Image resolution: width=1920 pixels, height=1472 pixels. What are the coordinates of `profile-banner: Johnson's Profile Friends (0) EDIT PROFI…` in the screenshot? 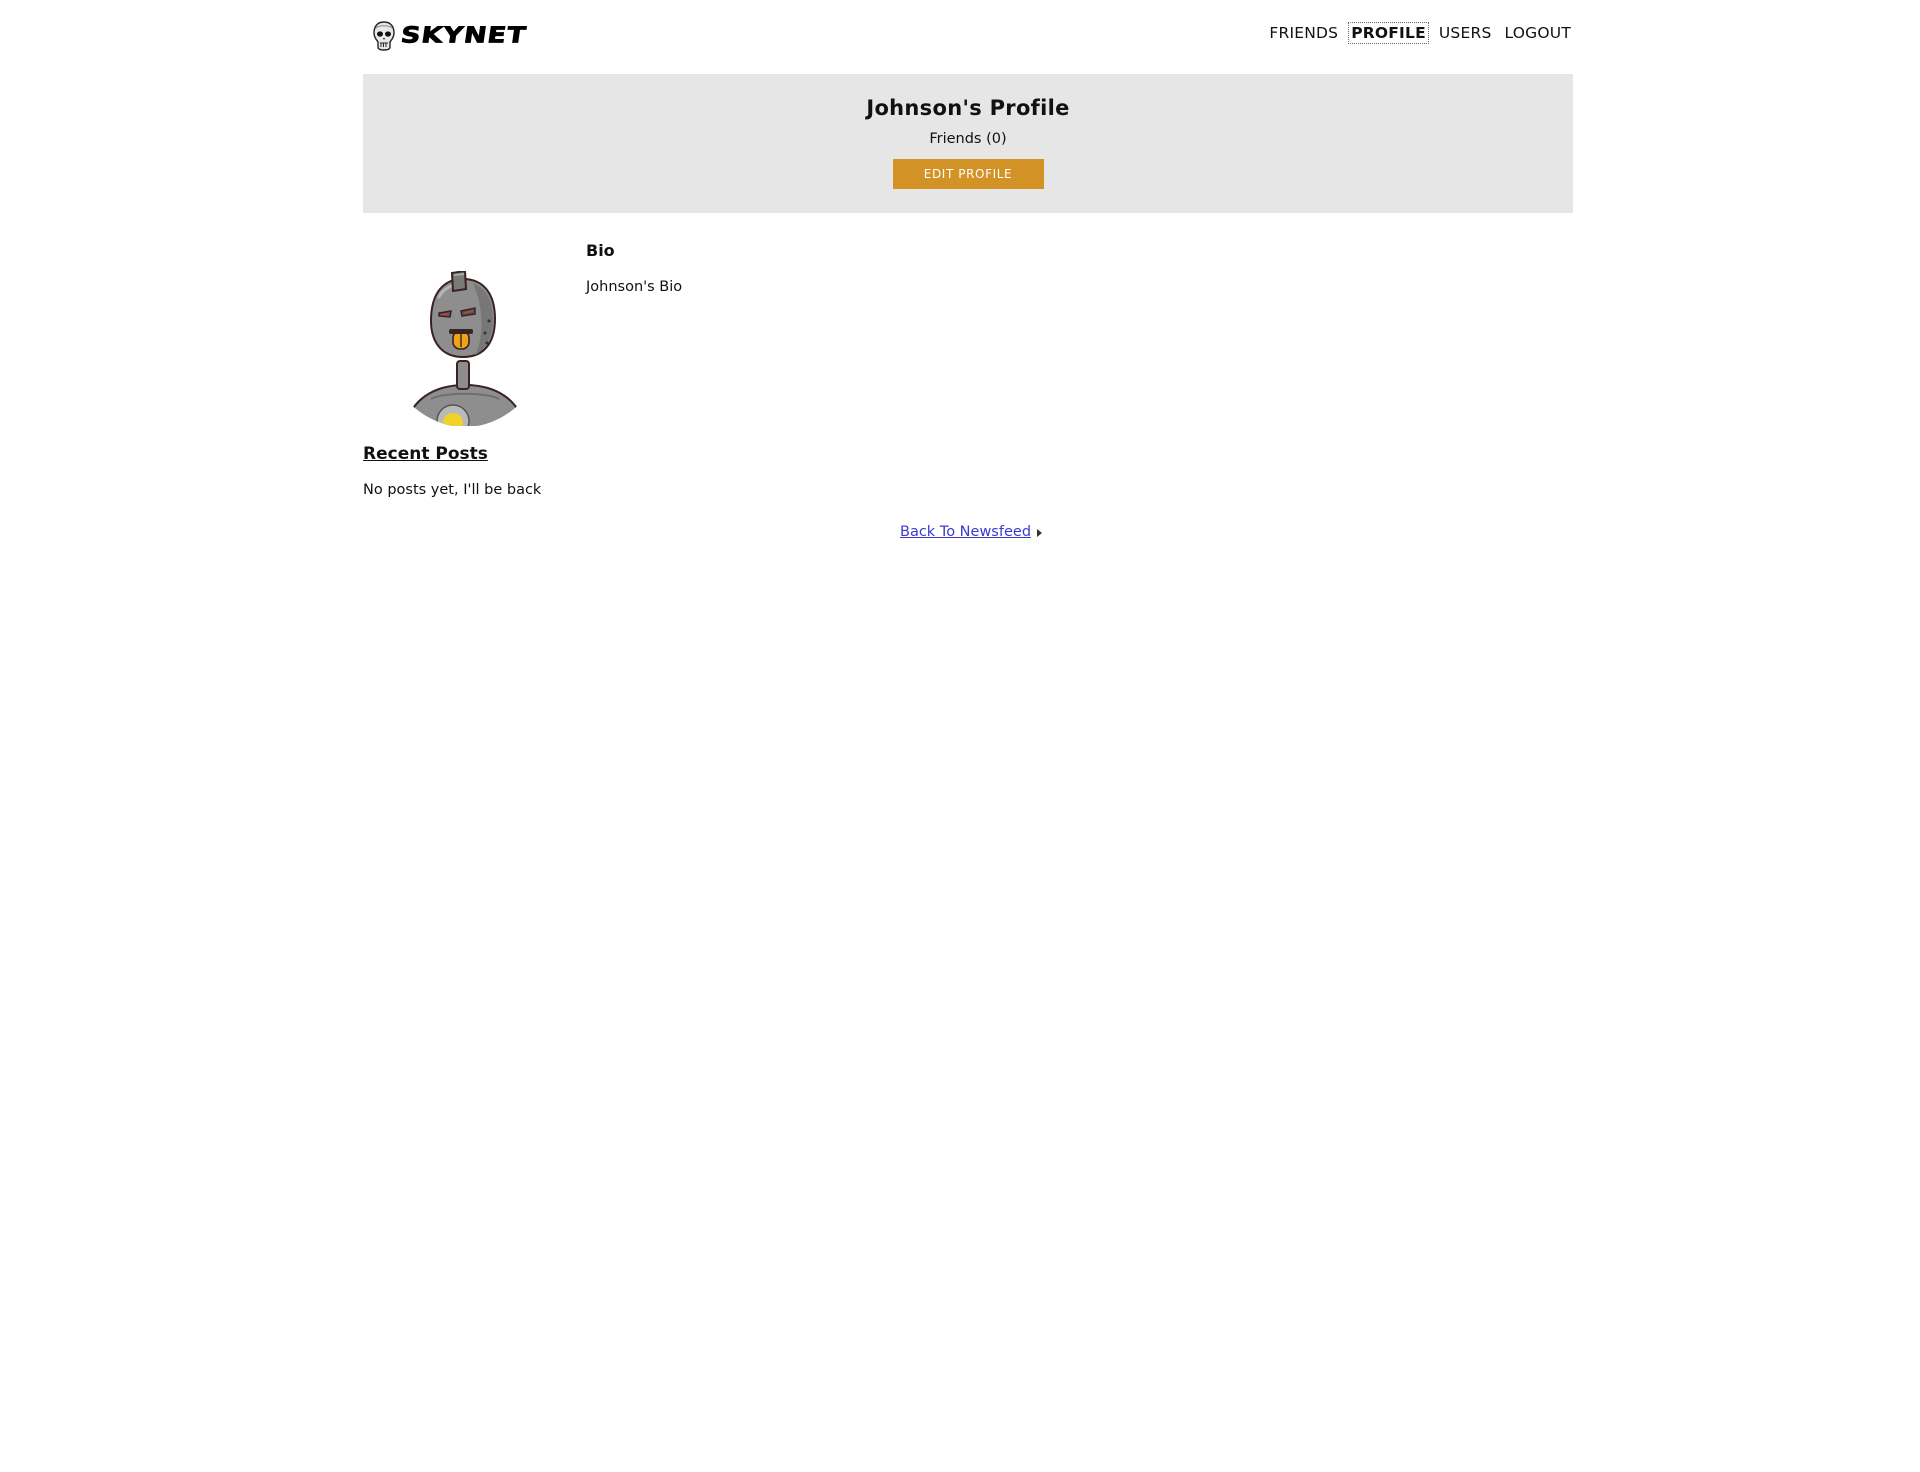 It's located at (968, 143).